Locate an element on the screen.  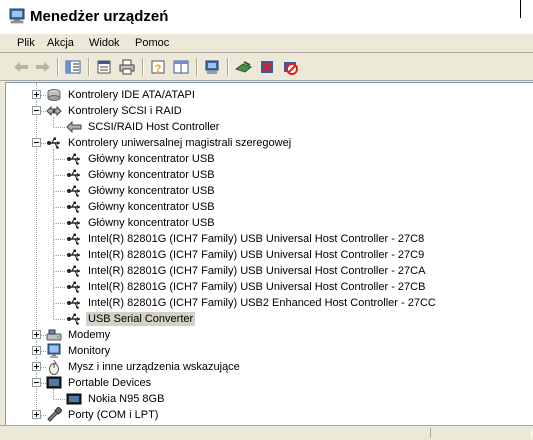
title-bar: Menedżer urządzeń is located at coordinates (266, 17).